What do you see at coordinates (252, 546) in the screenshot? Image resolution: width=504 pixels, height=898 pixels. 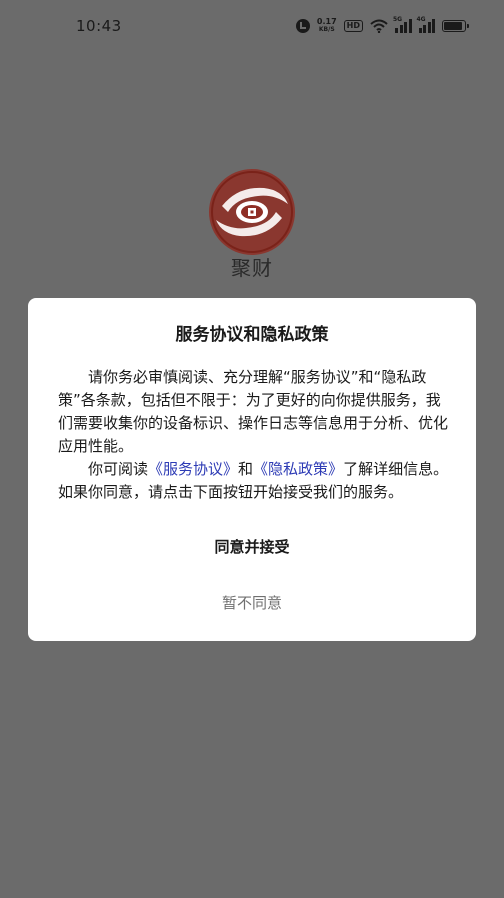 I see `accept-button: 同意并接受` at bounding box center [252, 546].